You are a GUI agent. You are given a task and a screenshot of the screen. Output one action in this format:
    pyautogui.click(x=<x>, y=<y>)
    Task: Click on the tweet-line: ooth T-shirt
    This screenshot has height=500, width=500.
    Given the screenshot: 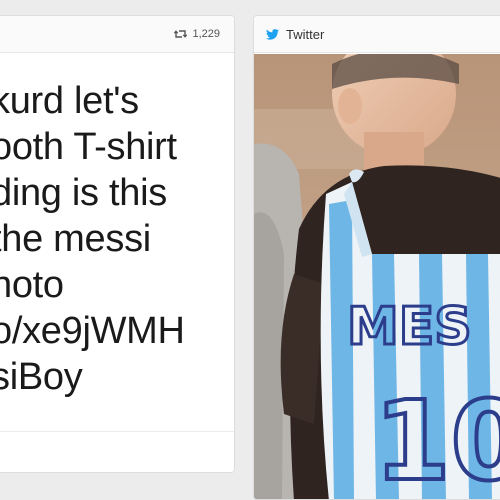 What is the action you would take?
    pyautogui.click(x=88, y=147)
    